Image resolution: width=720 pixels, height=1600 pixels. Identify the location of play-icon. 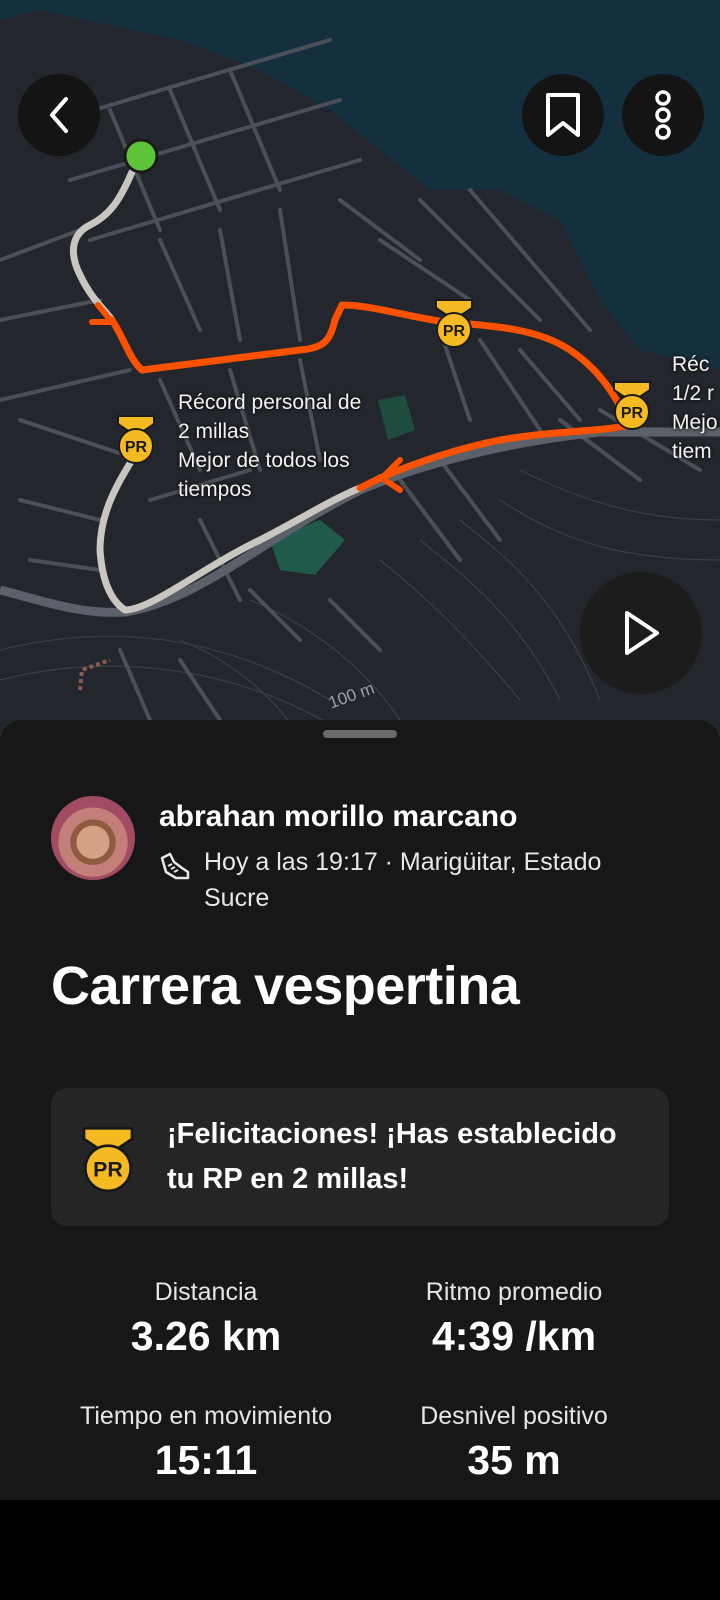
(642, 633).